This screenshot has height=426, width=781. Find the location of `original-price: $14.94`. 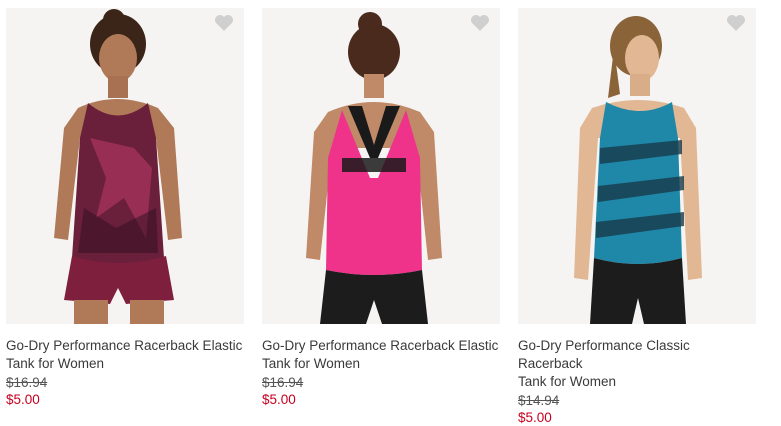

original-price: $14.94 is located at coordinates (539, 400).